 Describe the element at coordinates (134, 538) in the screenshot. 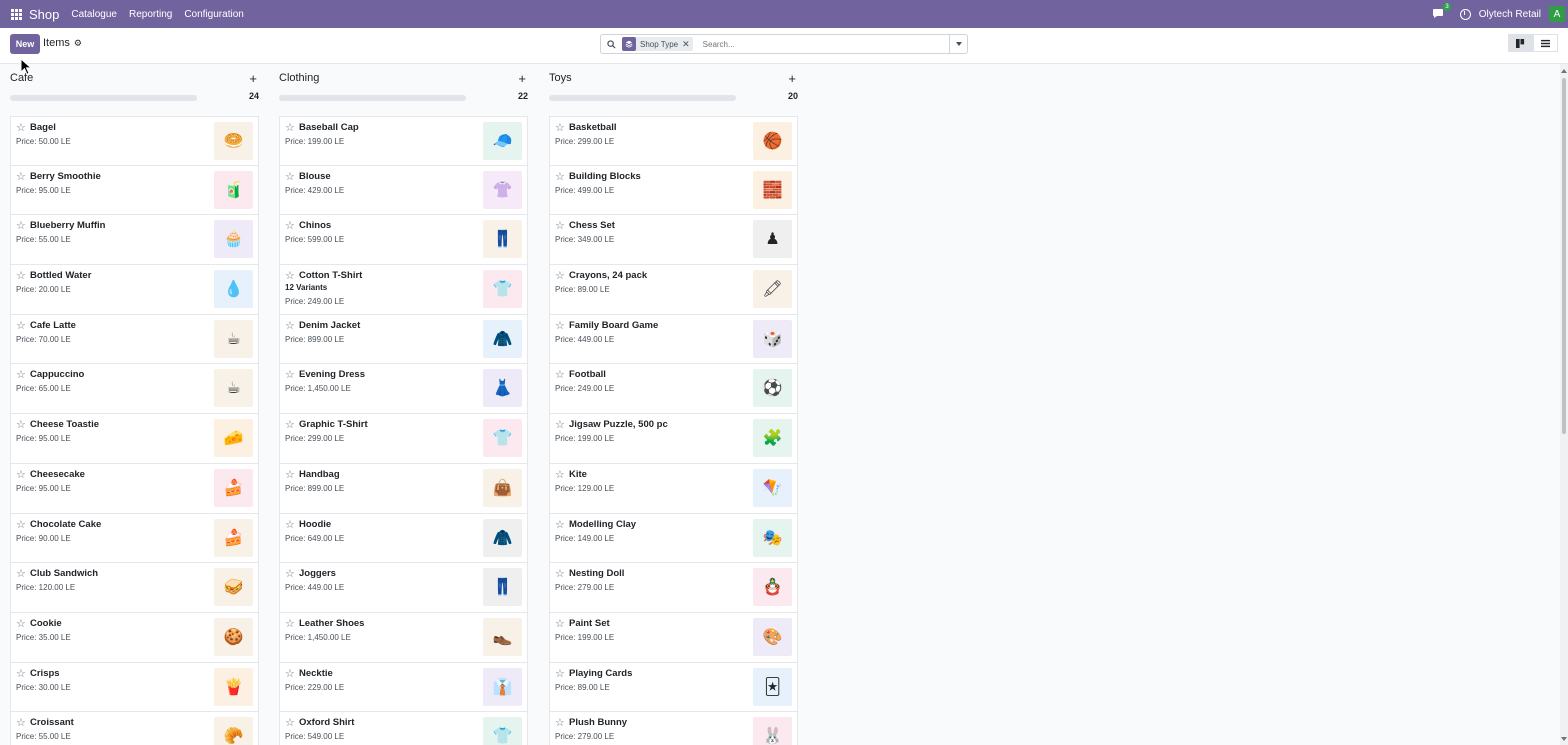

I see `kanban-card: ☆ Chocolate Cake Price: 90.00 LE 🍰` at that location.